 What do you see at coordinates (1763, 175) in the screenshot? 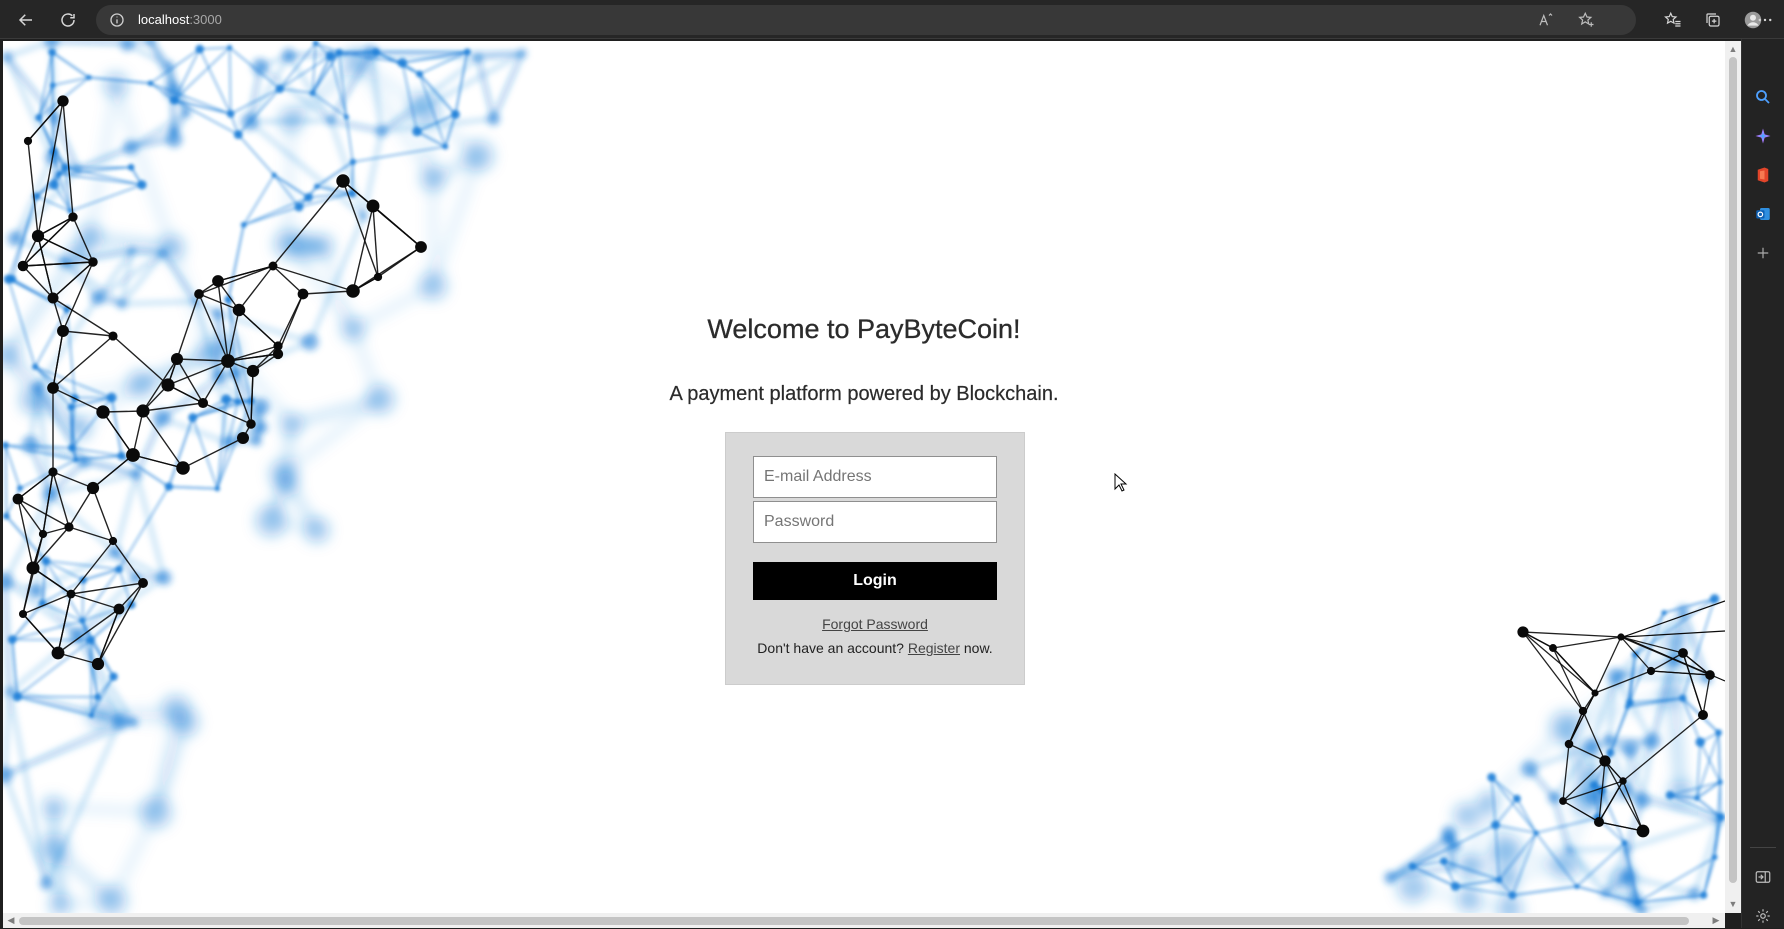
I see `sidebar-office-button` at bounding box center [1763, 175].